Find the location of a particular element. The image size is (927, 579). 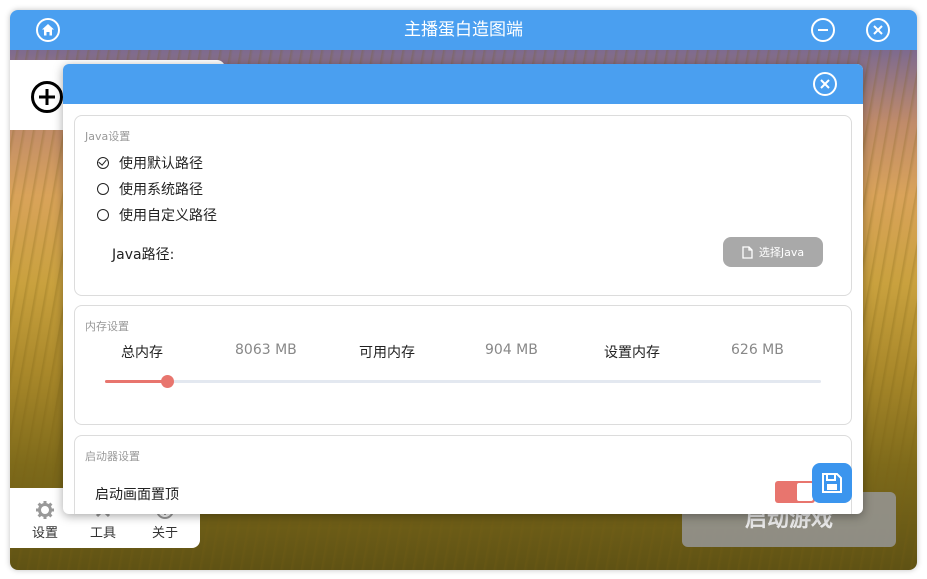

dialog-header is located at coordinates (463, 84).